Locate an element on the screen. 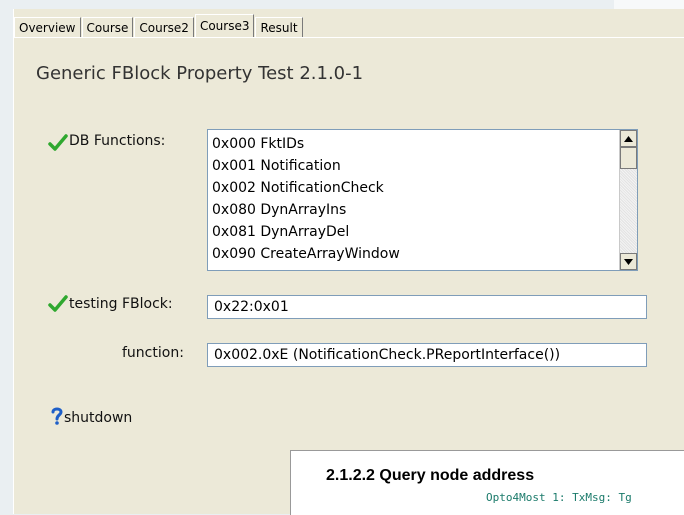 The image size is (684, 515). list-item: 0x002 NotificationCheck is located at coordinates (424, 188).